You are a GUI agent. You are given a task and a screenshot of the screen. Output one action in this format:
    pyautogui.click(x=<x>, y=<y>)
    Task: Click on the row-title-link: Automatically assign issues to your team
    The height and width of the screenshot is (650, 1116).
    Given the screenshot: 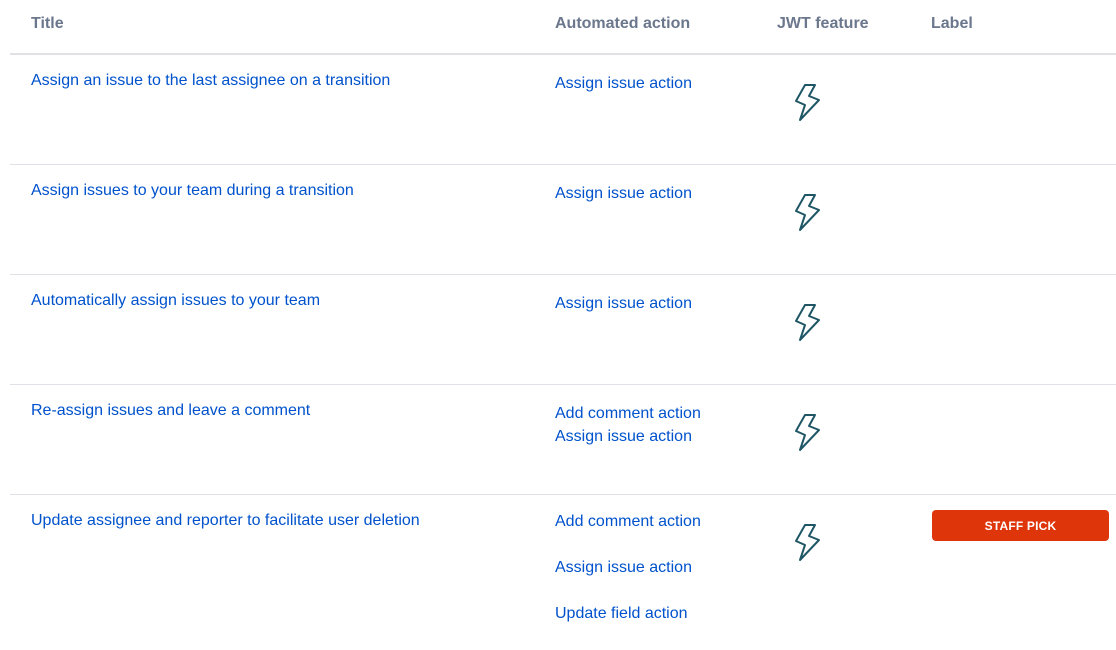 What is the action you would take?
    pyautogui.click(x=175, y=301)
    